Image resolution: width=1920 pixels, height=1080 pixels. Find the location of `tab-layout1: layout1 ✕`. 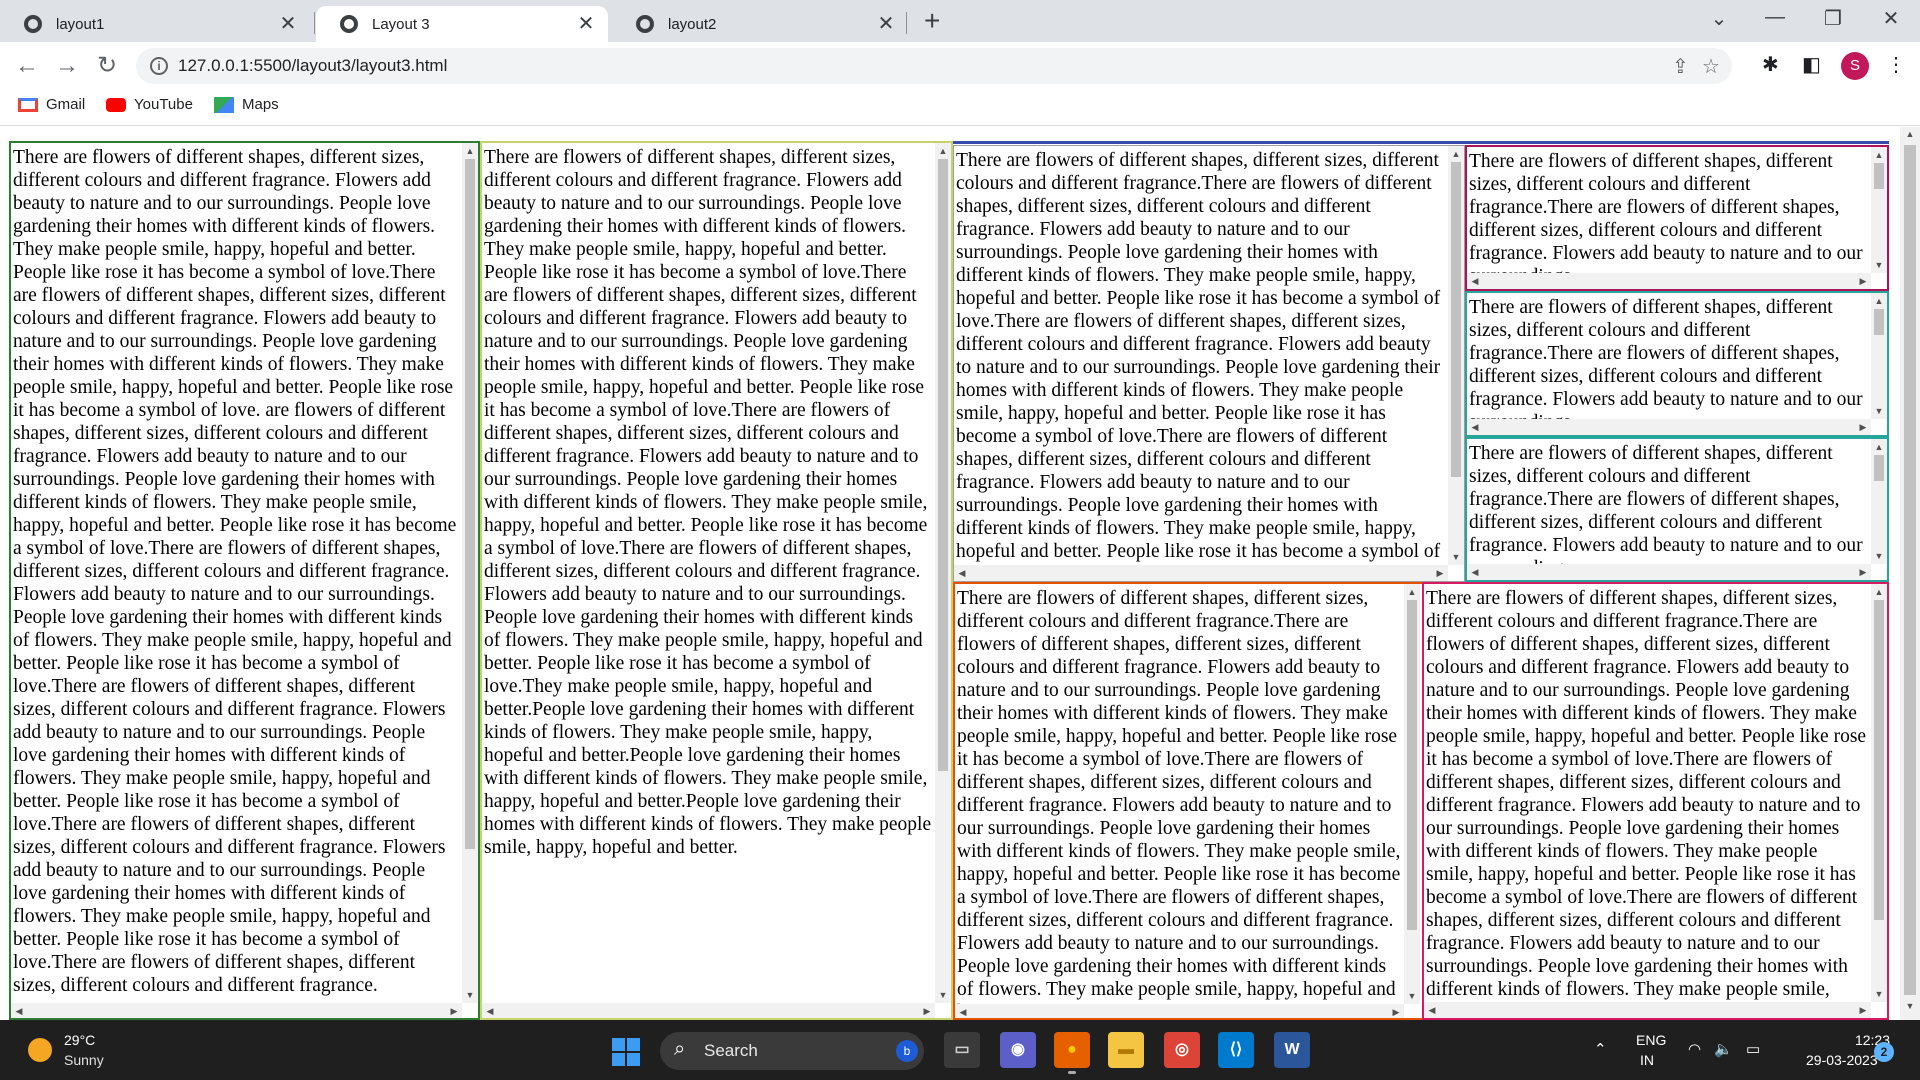

tab-layout1: layout1 ✕ is located at coordinates (155, 24).